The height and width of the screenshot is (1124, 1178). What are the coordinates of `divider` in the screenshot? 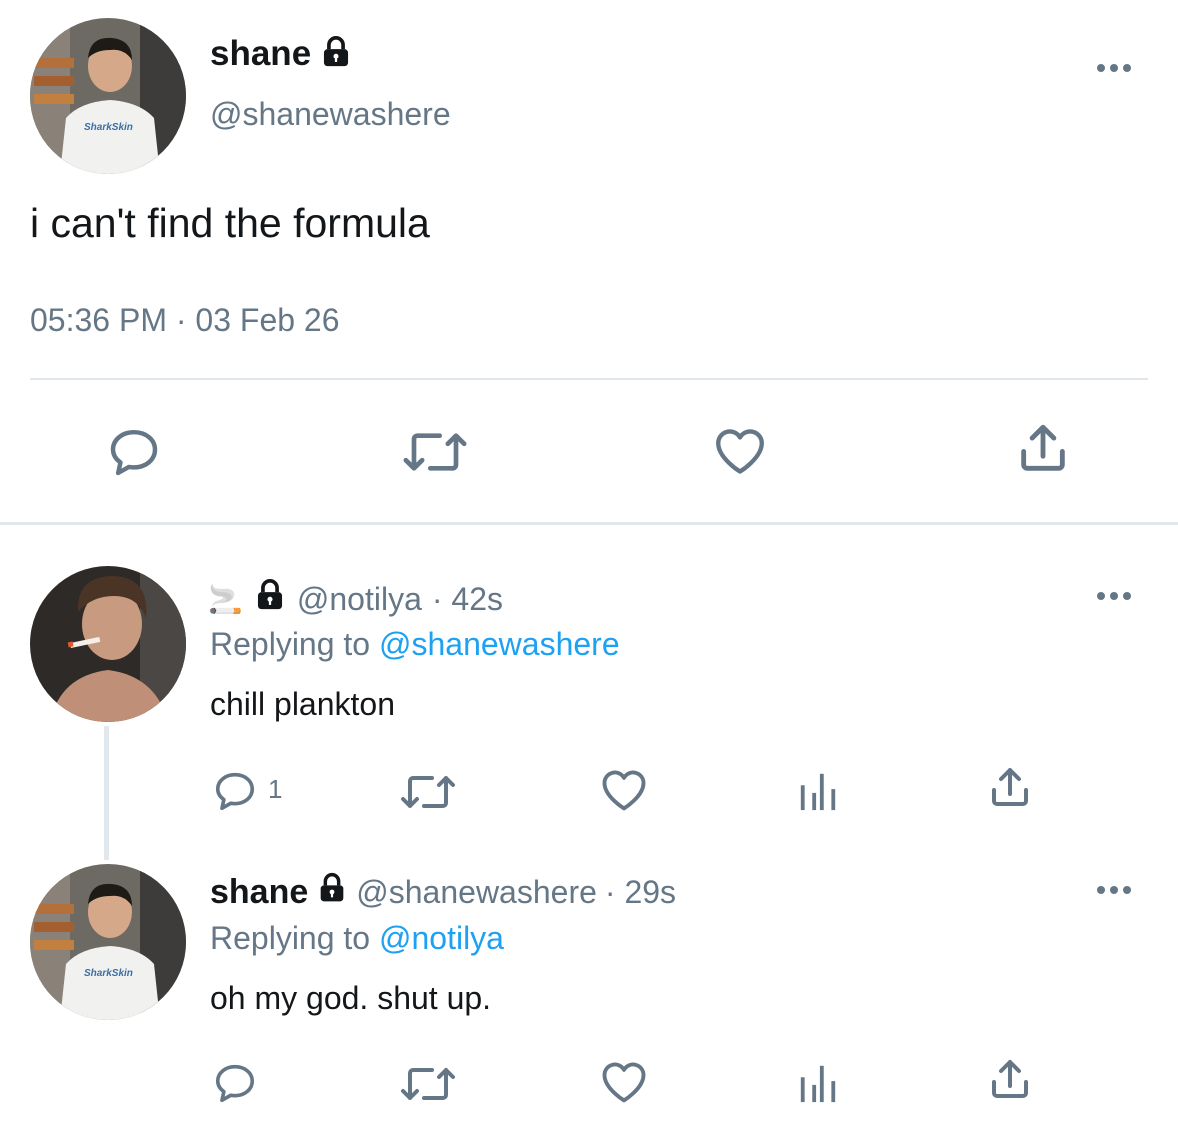 It's located at (589, 379).